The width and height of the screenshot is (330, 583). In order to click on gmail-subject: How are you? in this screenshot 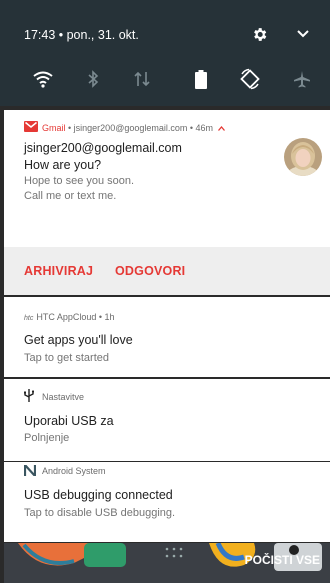, I will do `click(63, 165)`.